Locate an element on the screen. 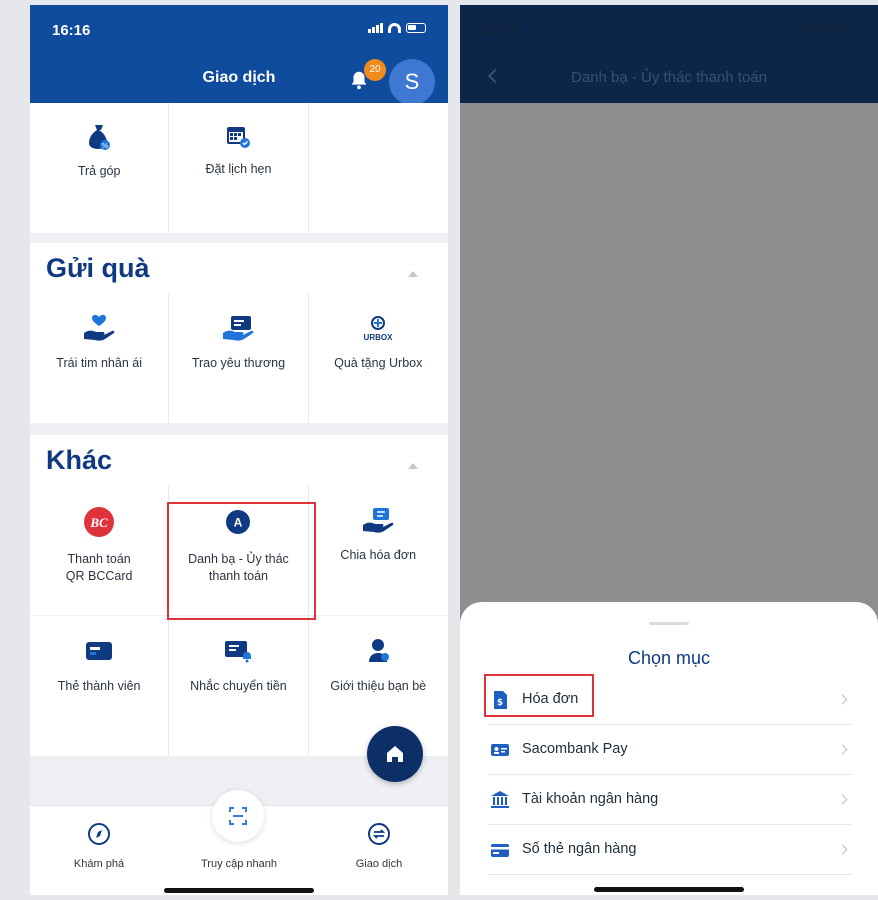 The height and width of the screenshot is (900, 878). card-hand-icon is located at coordinates (238, 328).